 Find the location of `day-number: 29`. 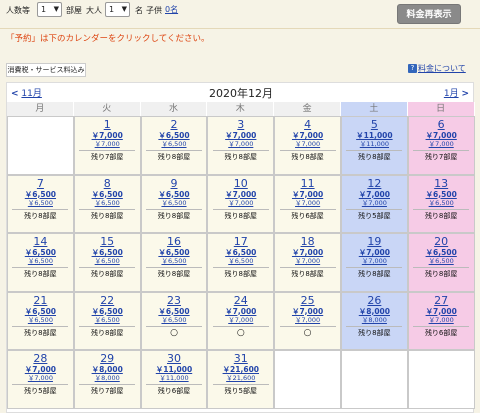

day-number: 29 is located at coordinates (107, 359).